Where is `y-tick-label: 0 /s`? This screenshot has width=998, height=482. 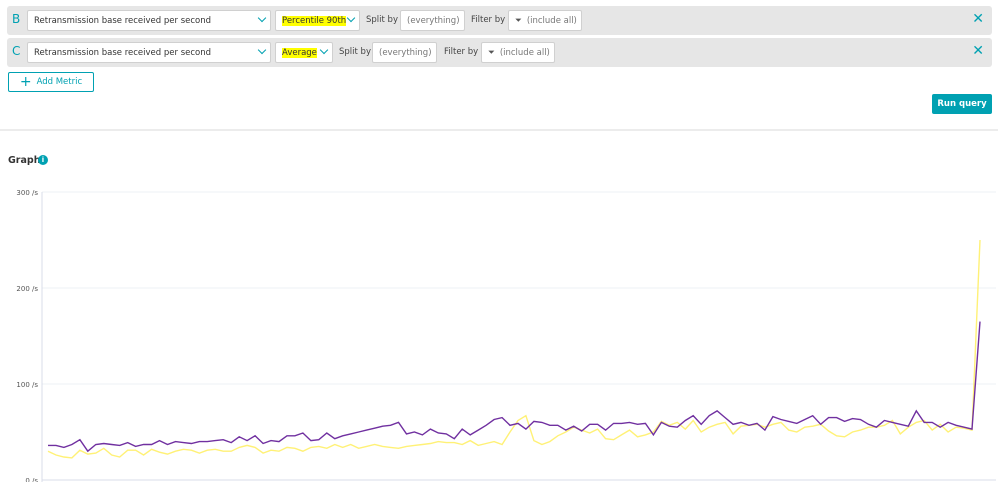
y-tick-label: 0 /s is located at coordinates (31, 479).